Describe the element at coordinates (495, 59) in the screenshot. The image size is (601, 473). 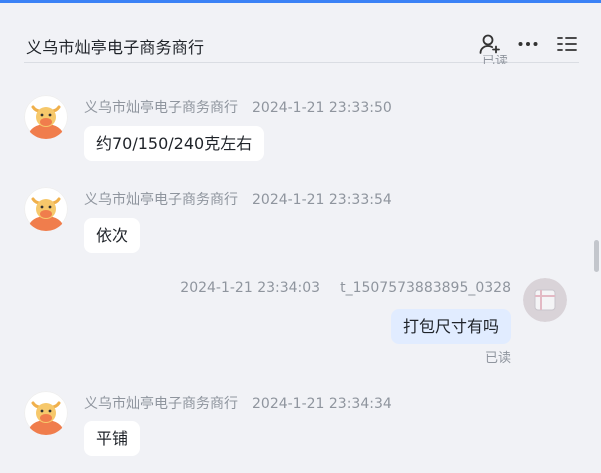
I see `read-status-peek: 已读` at that location.